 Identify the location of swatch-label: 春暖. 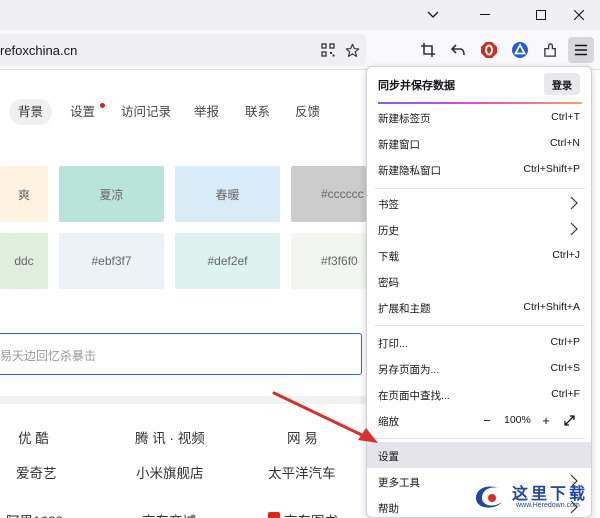
(227, 194).